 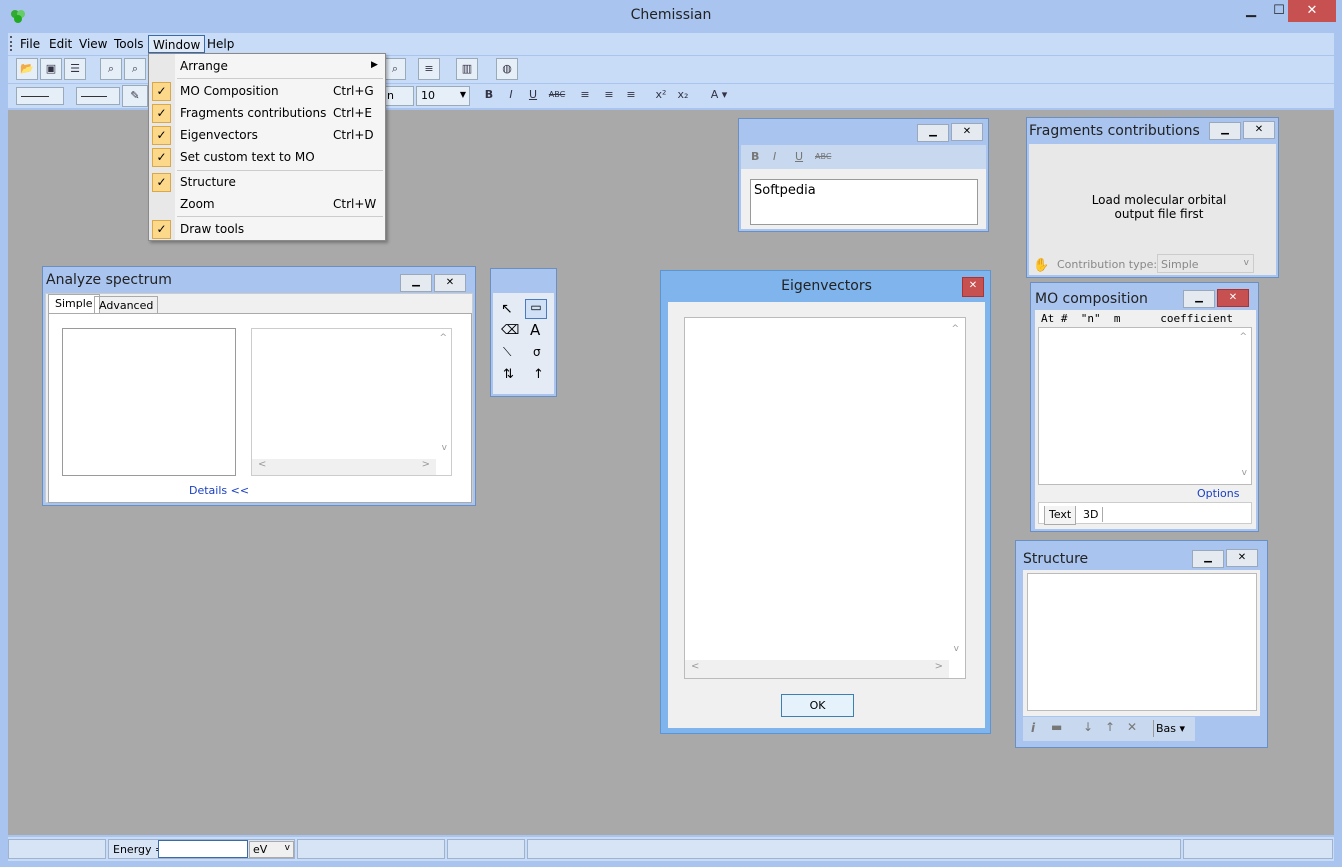 What do you see at coordinates (1145, 406) in the screenshot?
I see `mo-list: ^ v` at bounding box center [1145, 406].